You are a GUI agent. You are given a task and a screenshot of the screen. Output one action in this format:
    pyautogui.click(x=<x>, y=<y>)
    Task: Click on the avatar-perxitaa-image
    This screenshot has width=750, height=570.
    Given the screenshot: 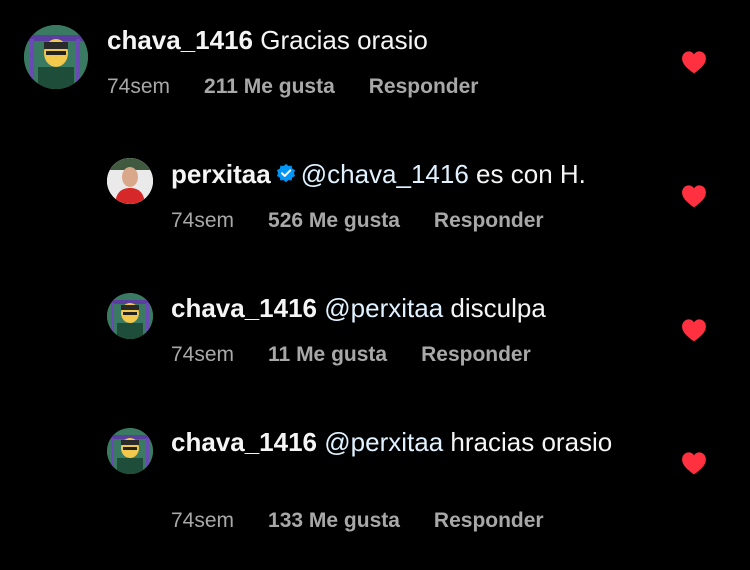 What is the action you would take?
    pyautogui.click(x=130, y=181)
    